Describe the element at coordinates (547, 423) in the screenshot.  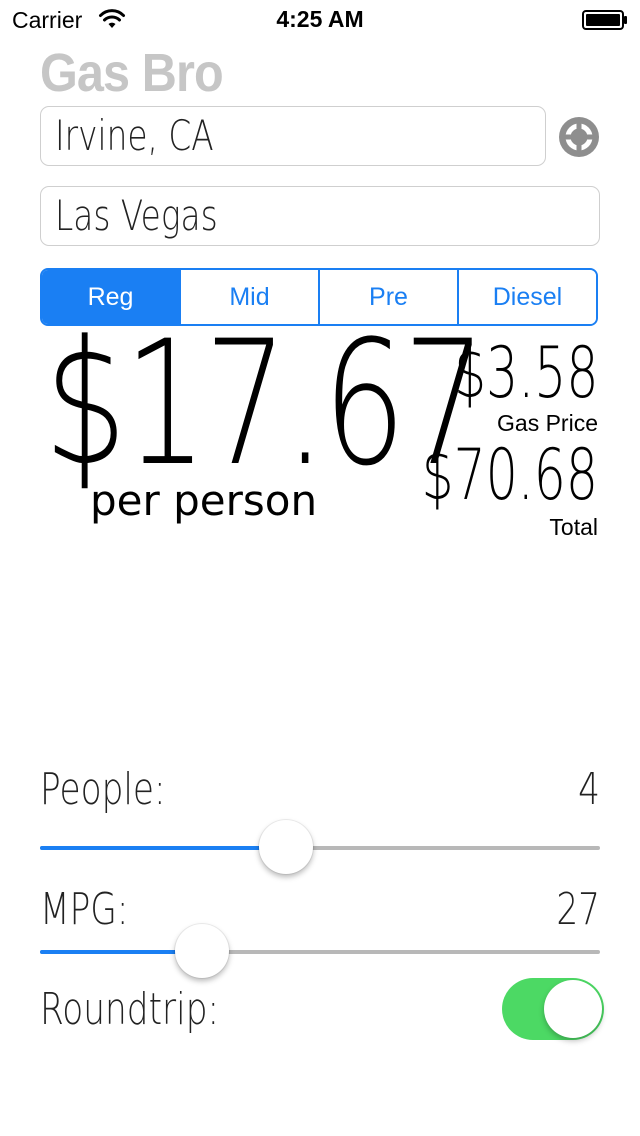
I see `gas-price-label: Gas Price` at that location.